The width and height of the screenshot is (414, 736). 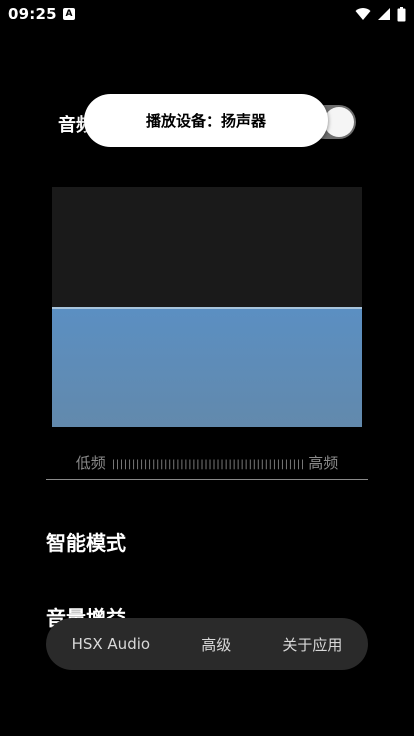 What do you see at coordinates (323, 463) in the screenshot?
I see `high-frequency-label: 高频` at bounding box center [323, 463].